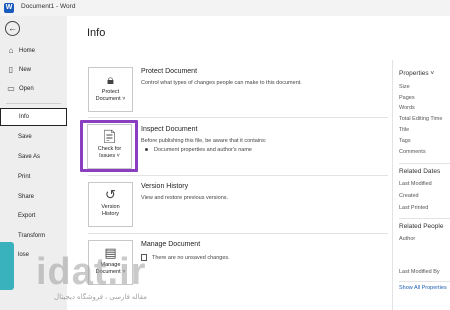 This screenshot has width=450, height=310. I want to click on sidebar-item-label: Open, so click(26, 89).